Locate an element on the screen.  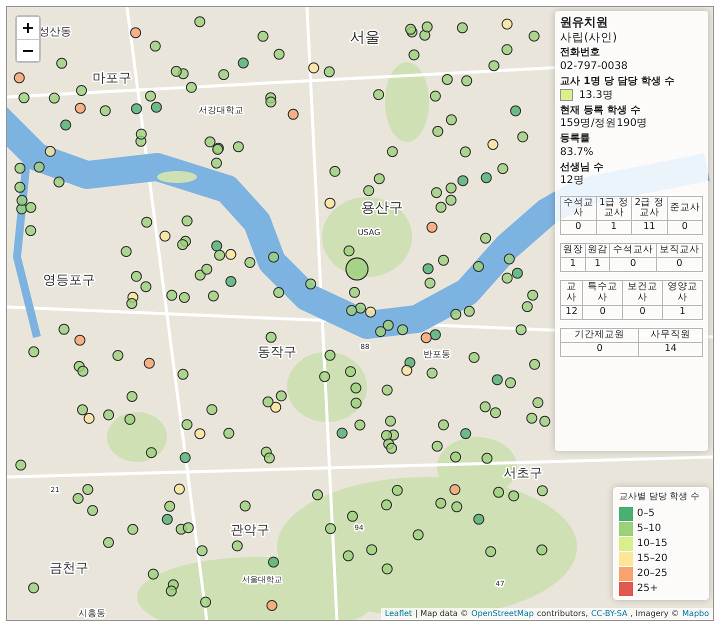
table-header: 기간제교원 is located at coordinates (599, 335).